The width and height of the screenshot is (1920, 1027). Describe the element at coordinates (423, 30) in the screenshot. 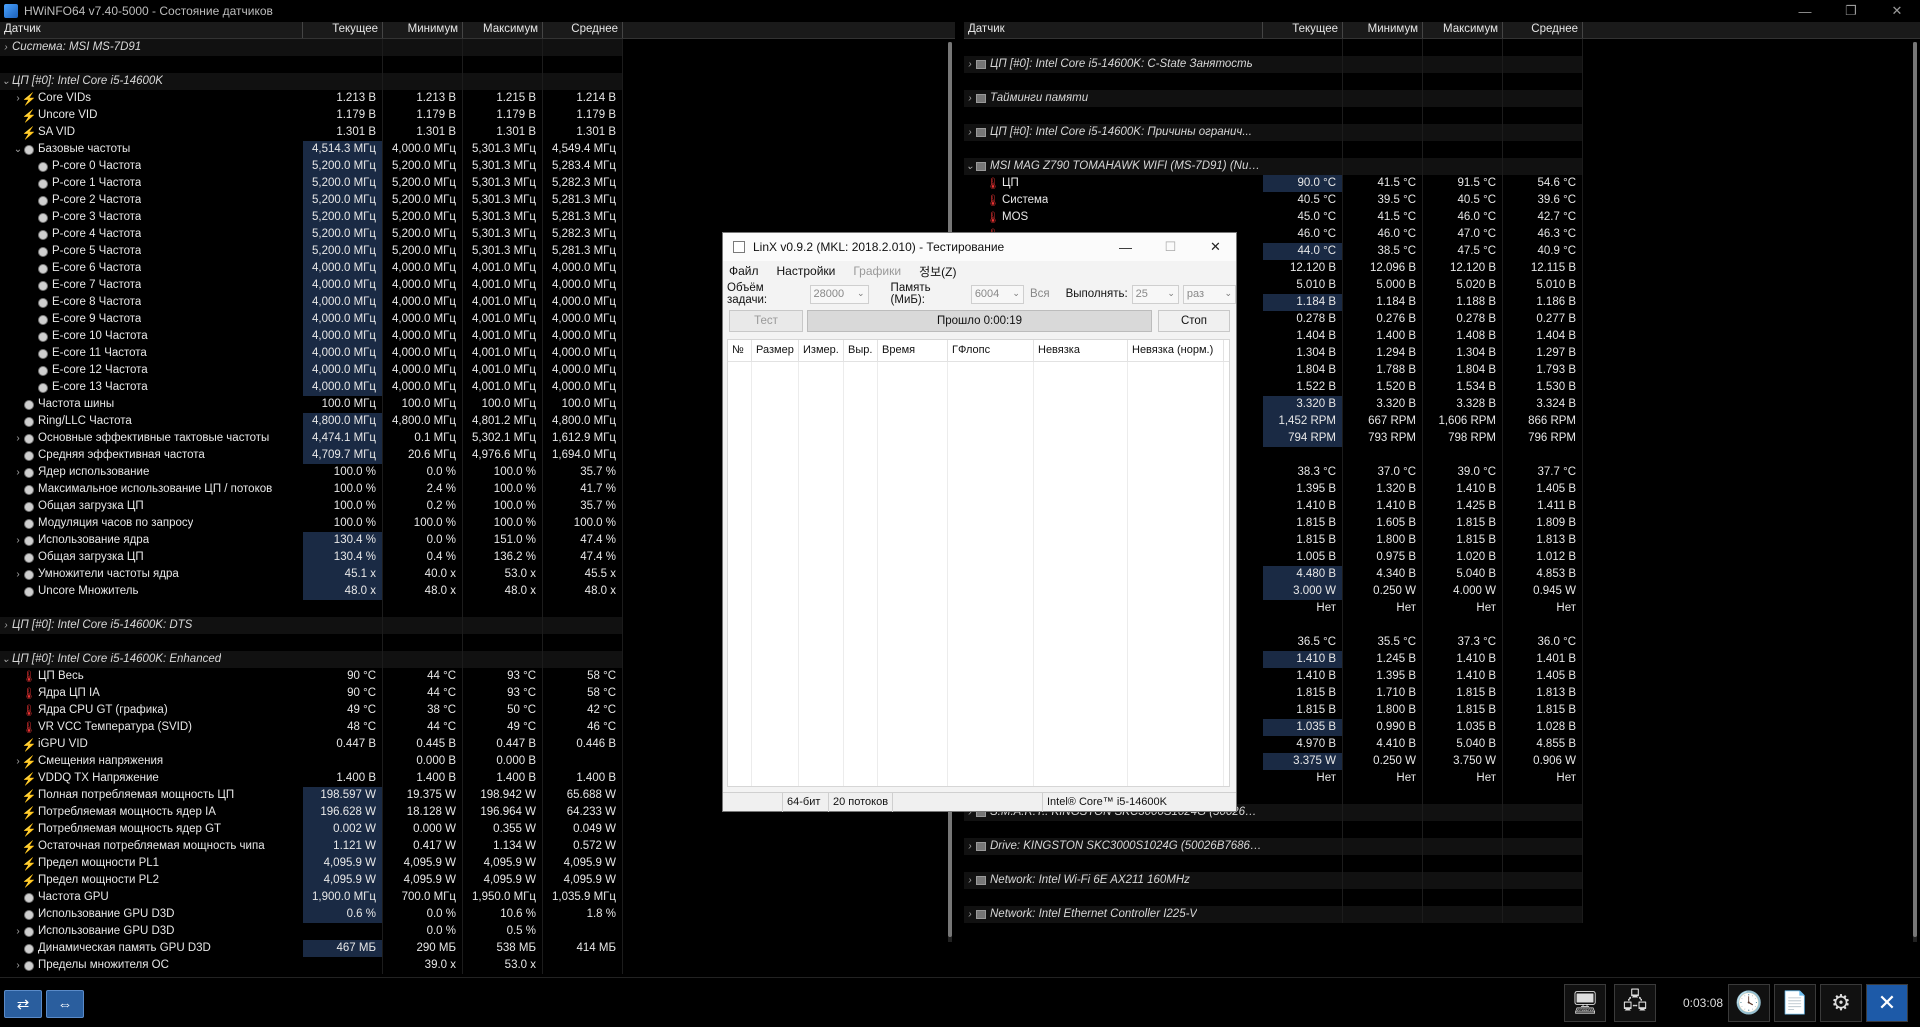

I see `column-min: Минимум` at that location.